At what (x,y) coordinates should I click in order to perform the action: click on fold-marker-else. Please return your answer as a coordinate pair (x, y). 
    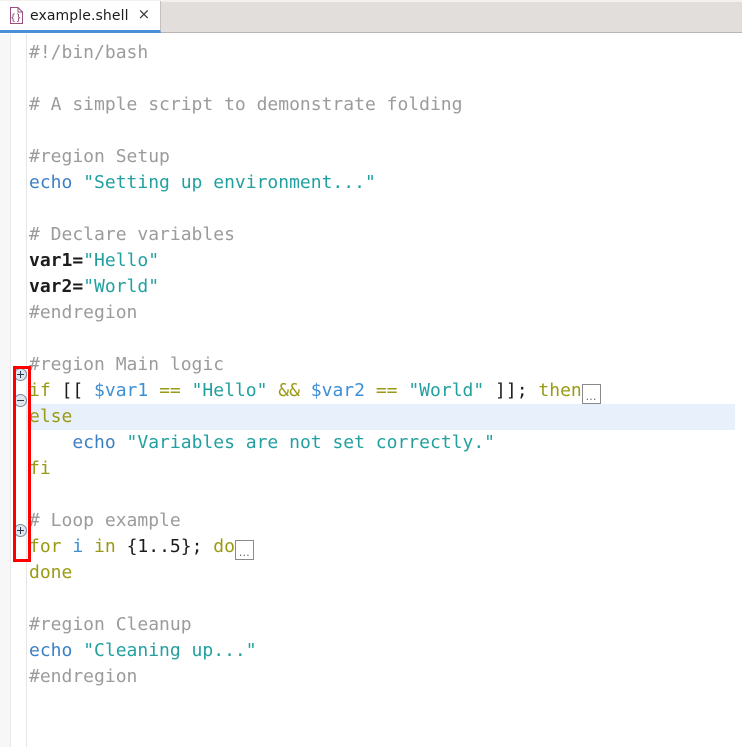
    Looking at the image, I should click on (20, 400).